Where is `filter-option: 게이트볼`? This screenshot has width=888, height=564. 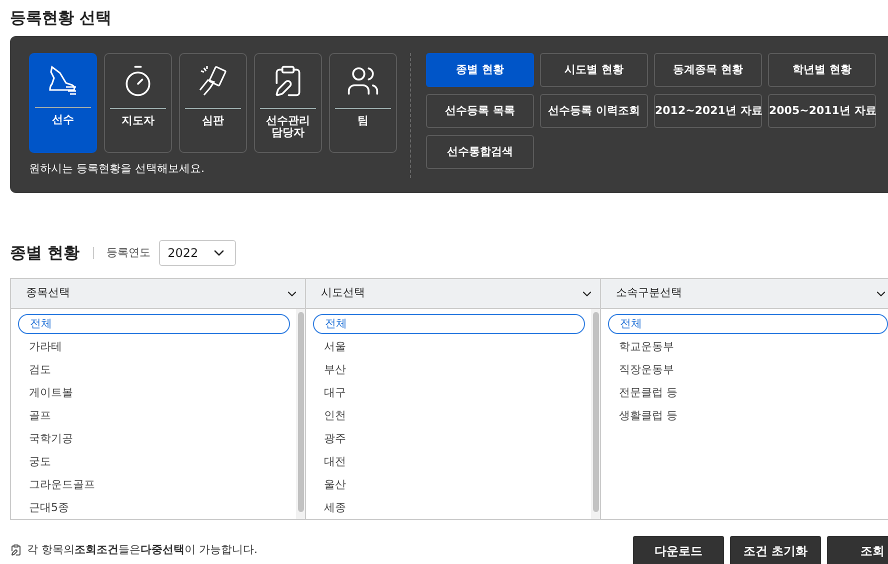 filter-option: 게이트볼 is located at coordinates (154, 393).